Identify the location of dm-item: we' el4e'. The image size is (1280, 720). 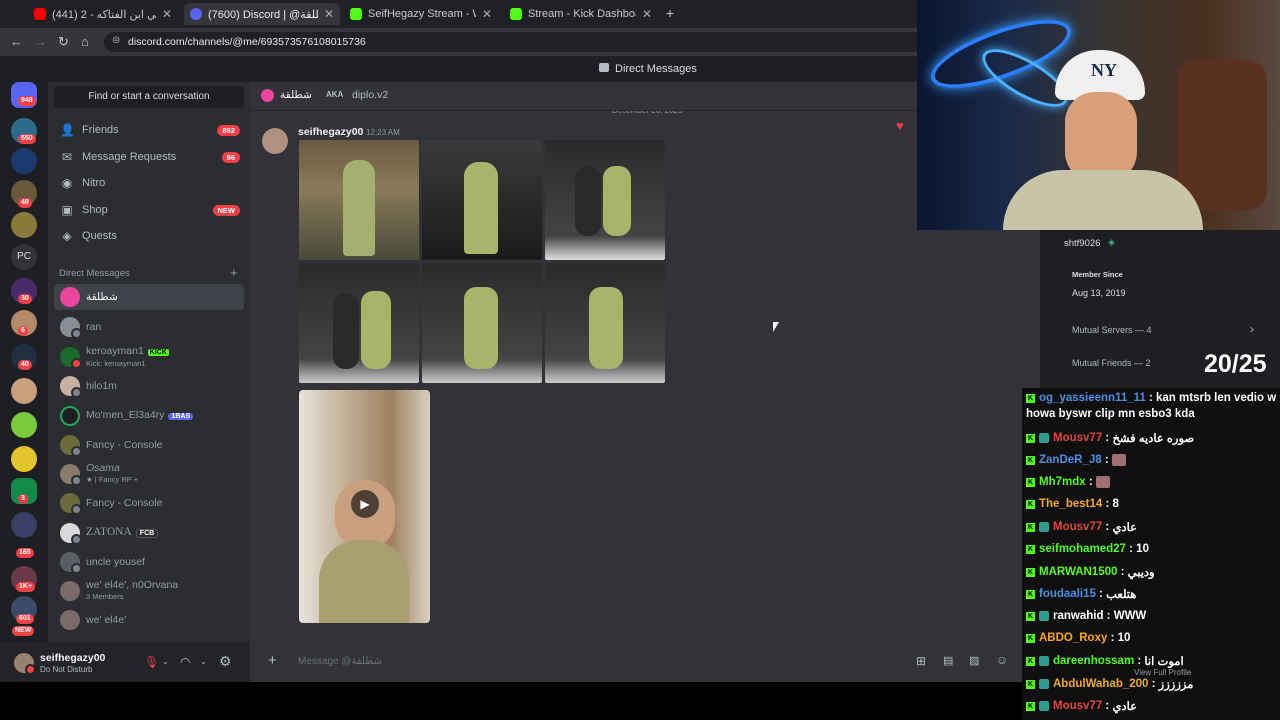
(149, 620).